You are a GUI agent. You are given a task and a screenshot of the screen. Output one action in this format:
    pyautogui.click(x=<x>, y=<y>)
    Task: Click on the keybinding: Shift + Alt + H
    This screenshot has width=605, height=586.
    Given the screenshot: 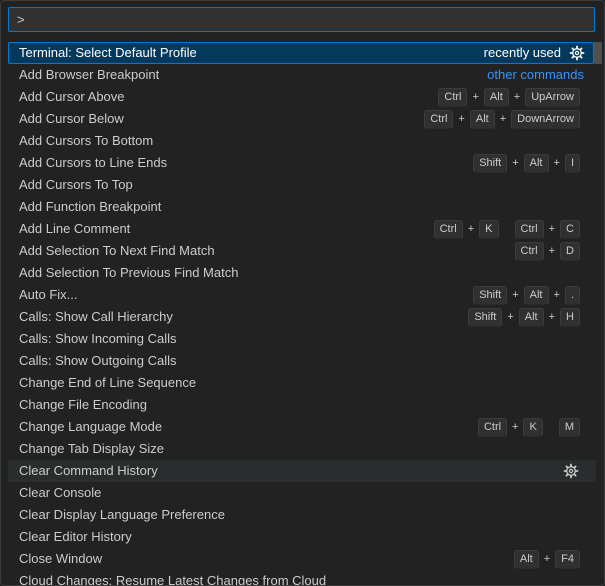 What is the action you would take?
    pyautogui.click(x=524, y=317)
    